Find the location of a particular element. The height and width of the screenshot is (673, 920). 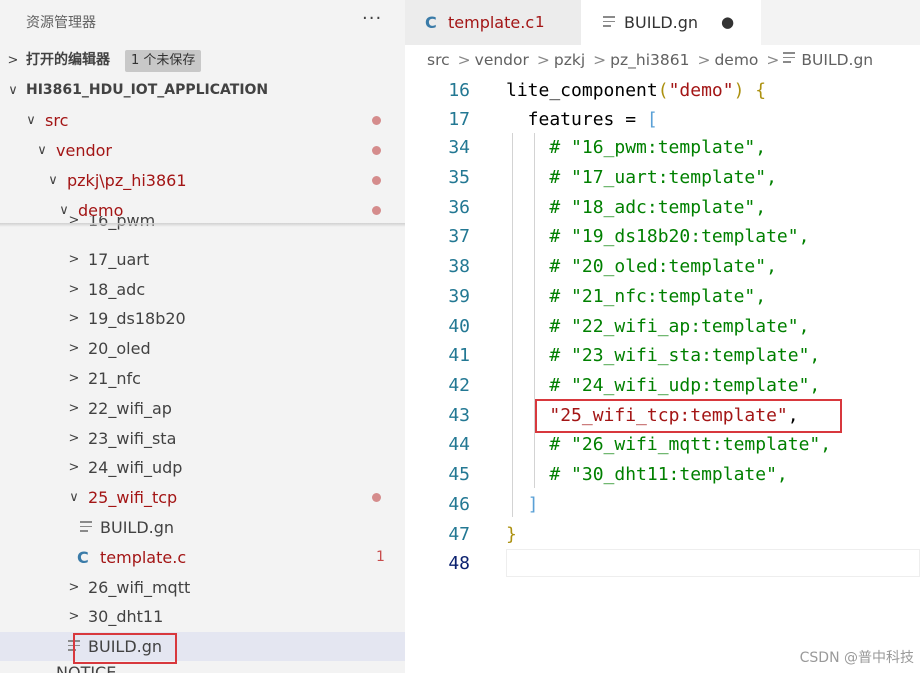

open-editors-section: > 打开的编辑器 is located at coordinates (202, 60).